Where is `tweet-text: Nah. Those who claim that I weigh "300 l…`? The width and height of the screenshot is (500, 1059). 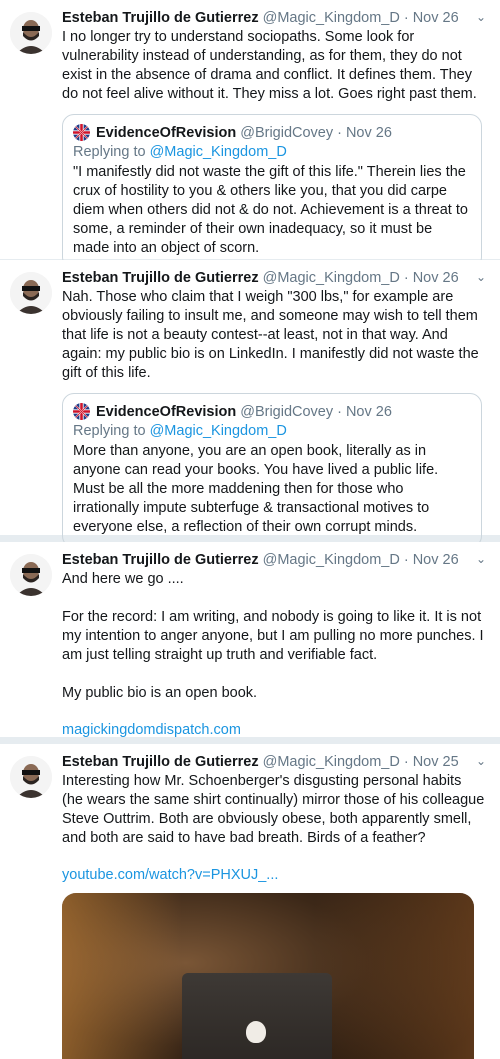 tweet-text: Nah. Those who claim that I weigh "300 l… is located at coordinates (274, 335).